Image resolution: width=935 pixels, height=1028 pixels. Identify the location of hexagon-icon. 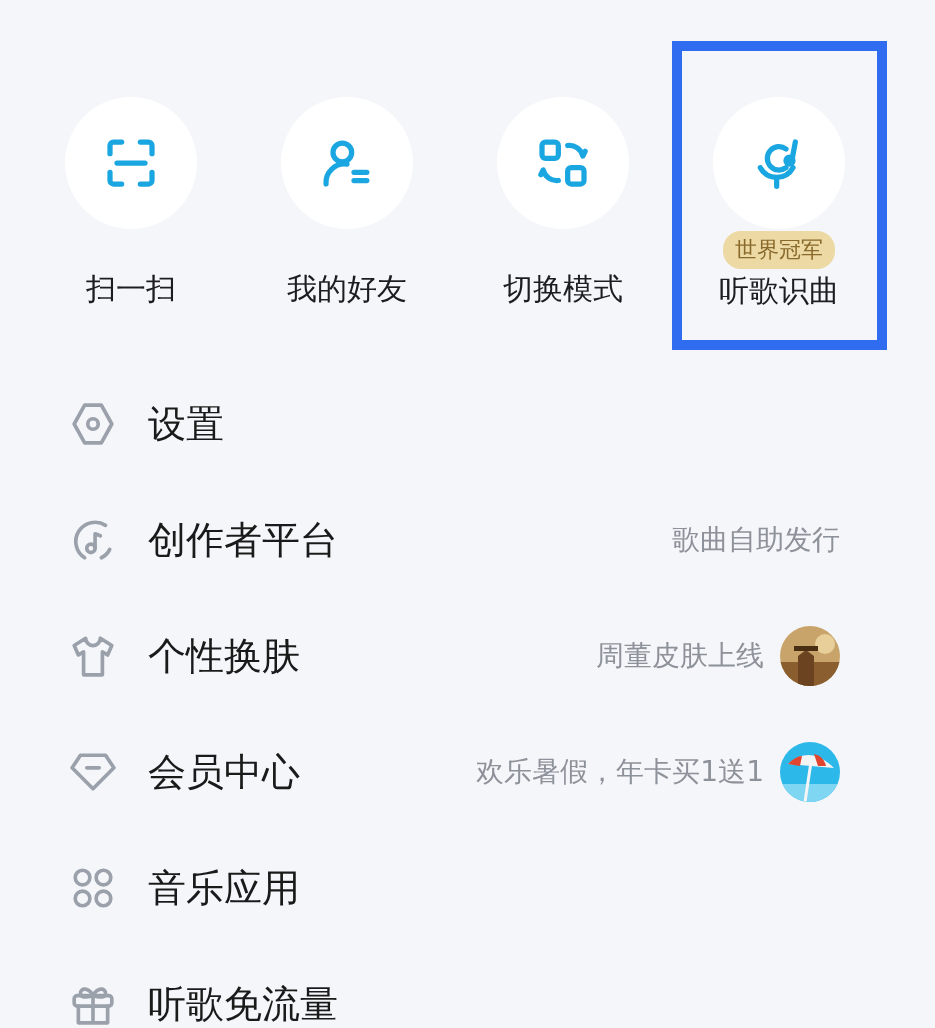
(93, 424).